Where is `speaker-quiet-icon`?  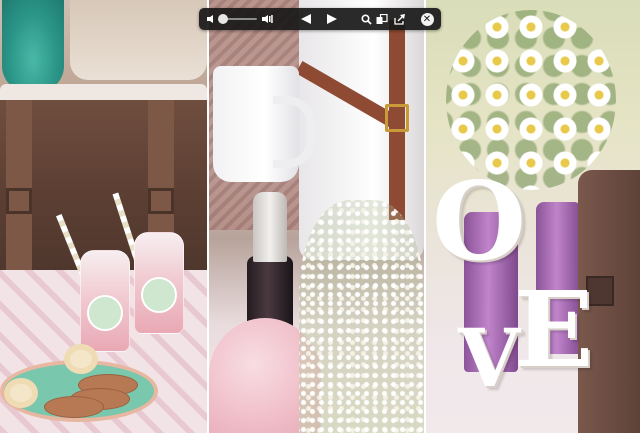
speaker-quiet-icon is located at coordinates (211, 19).